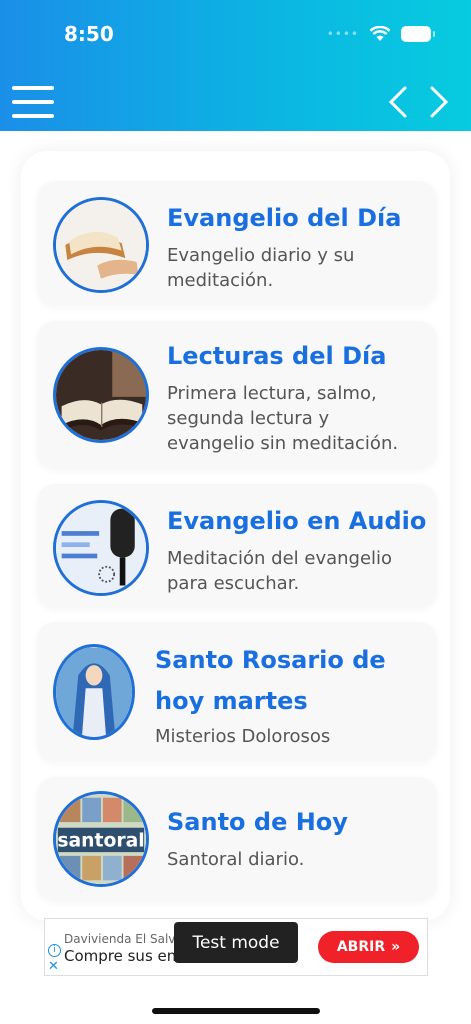  I want to click on bible-on-table-image, so click(101, 395).